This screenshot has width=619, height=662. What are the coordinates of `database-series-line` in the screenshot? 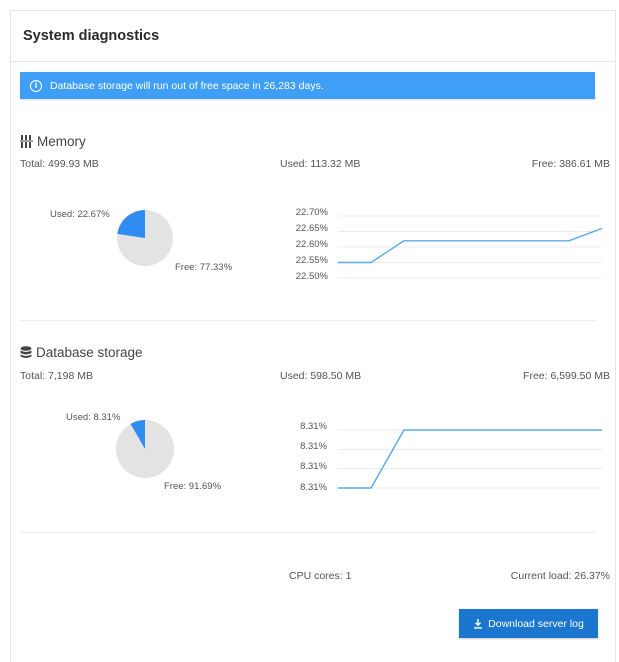 It's located at (470, 459).